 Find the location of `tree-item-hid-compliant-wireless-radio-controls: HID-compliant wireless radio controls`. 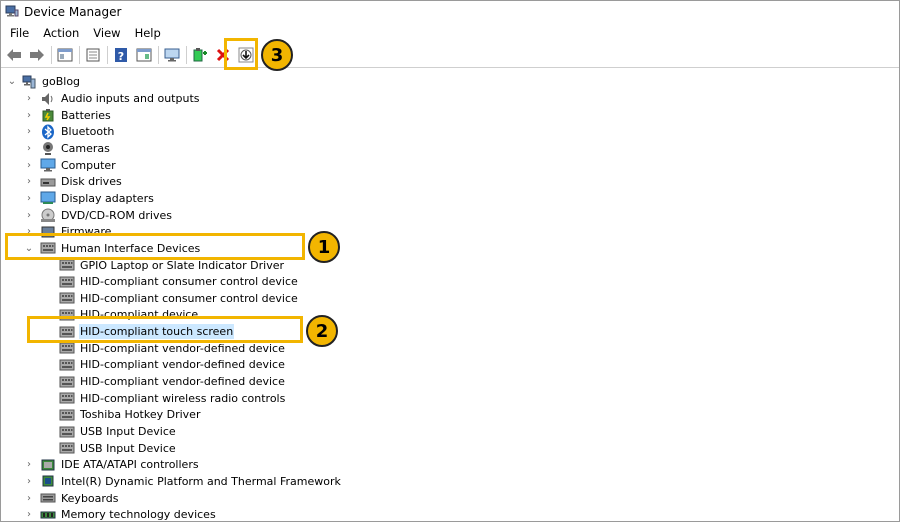

tree-item-hid-compliant-wireless-radio-controls: HID-compliant wireless radio controls is located at coordinates (172, 398).